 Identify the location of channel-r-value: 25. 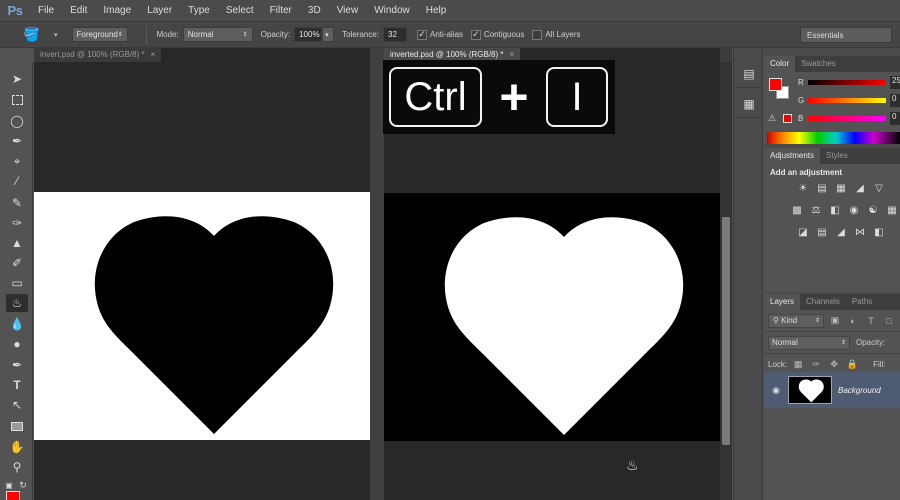
(895, 82).